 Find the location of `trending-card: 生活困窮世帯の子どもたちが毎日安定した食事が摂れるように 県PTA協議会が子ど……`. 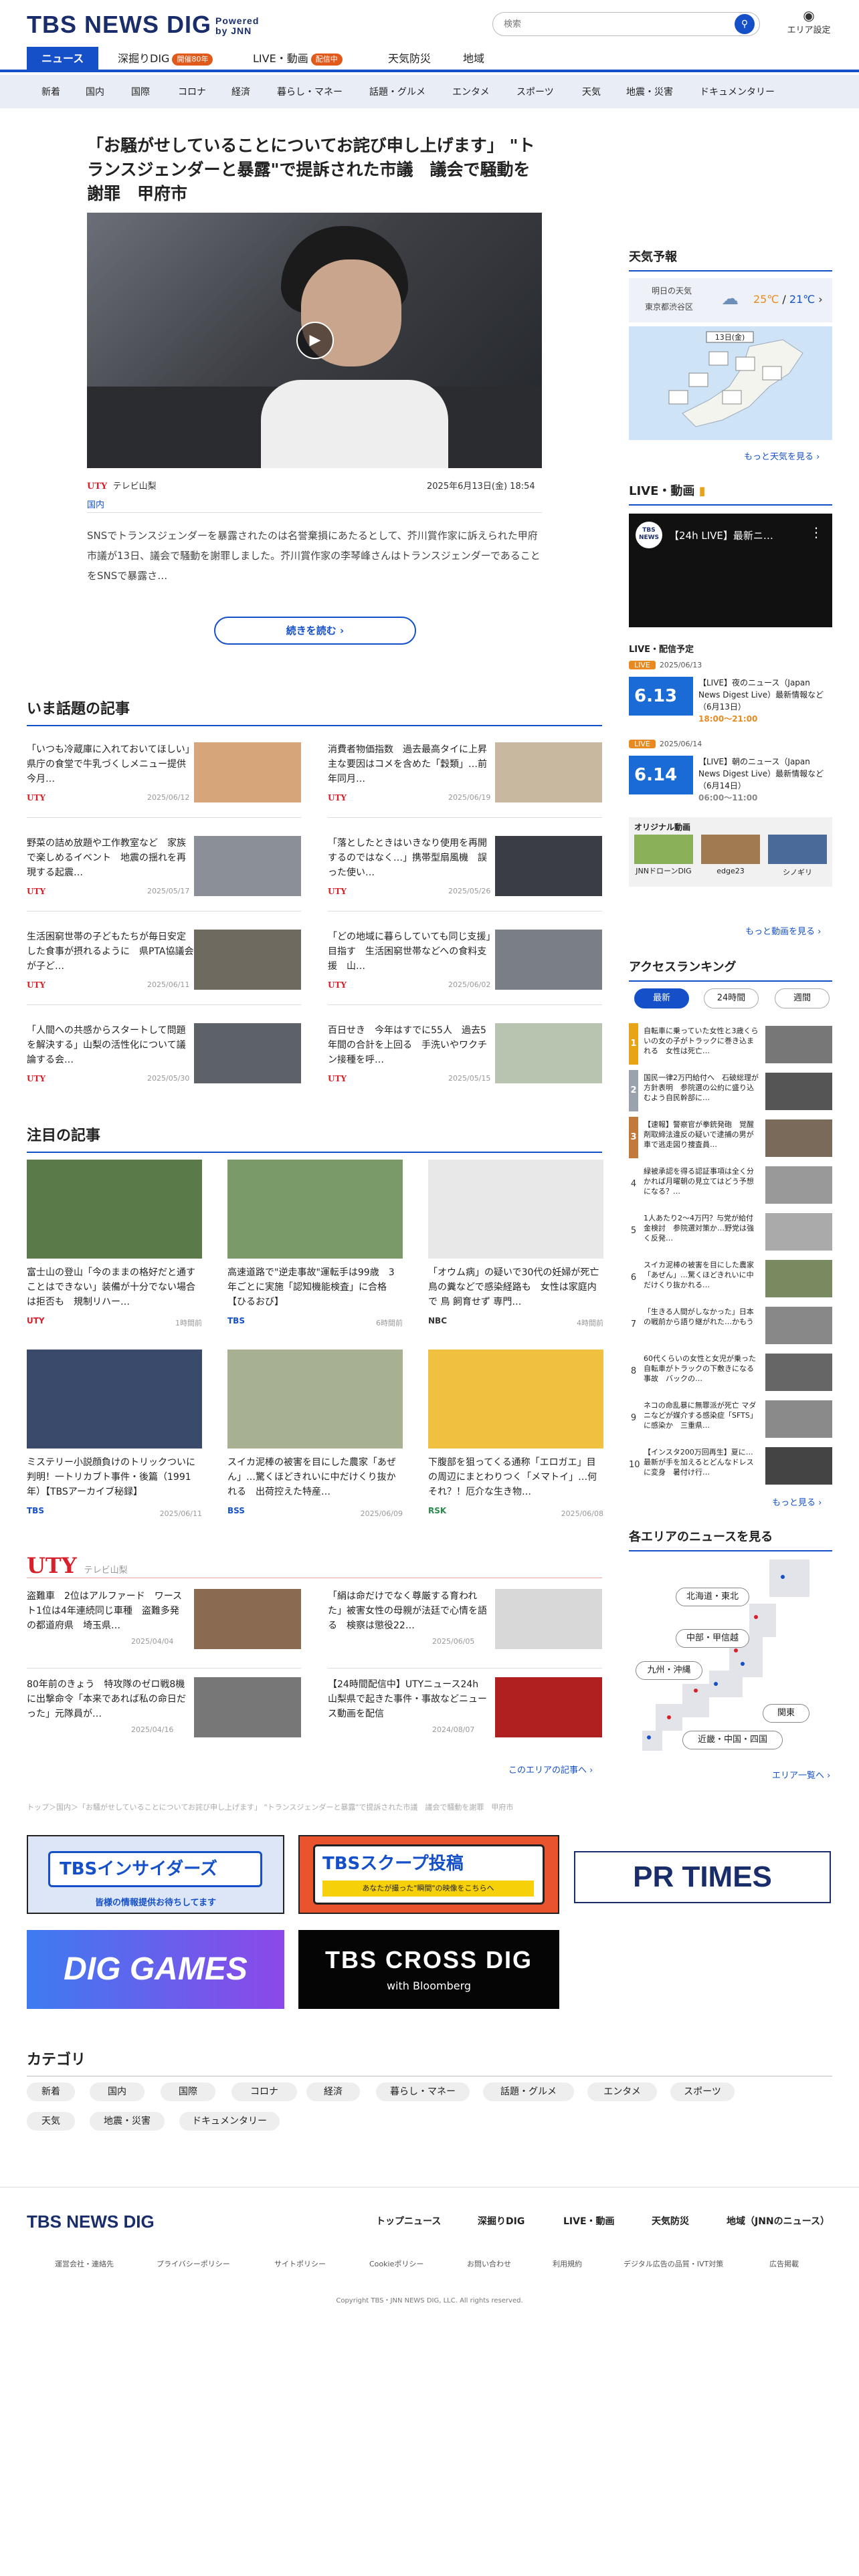

trending-card: 生活困窮世帯の子どもたちが毎日安定した食事が摂れるように 県PTA協議会が子ど…… is located at coordinates (164, 961).